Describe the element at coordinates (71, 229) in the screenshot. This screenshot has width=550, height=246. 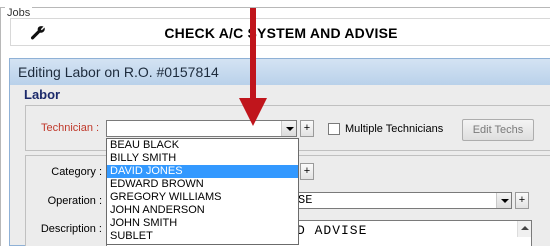
I see `description-label: Description :` at that location.